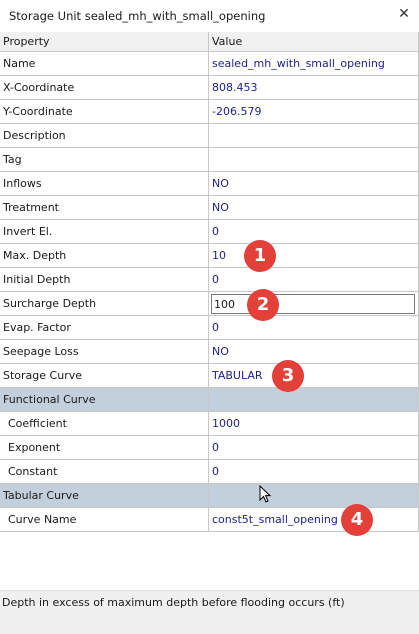 The width and height of the screenshot is (419, 634). What do you see at coordinates (104, 303) in the screenshot?
I see `property-label: Surcharge Depth` at bounding box center [104, 303].